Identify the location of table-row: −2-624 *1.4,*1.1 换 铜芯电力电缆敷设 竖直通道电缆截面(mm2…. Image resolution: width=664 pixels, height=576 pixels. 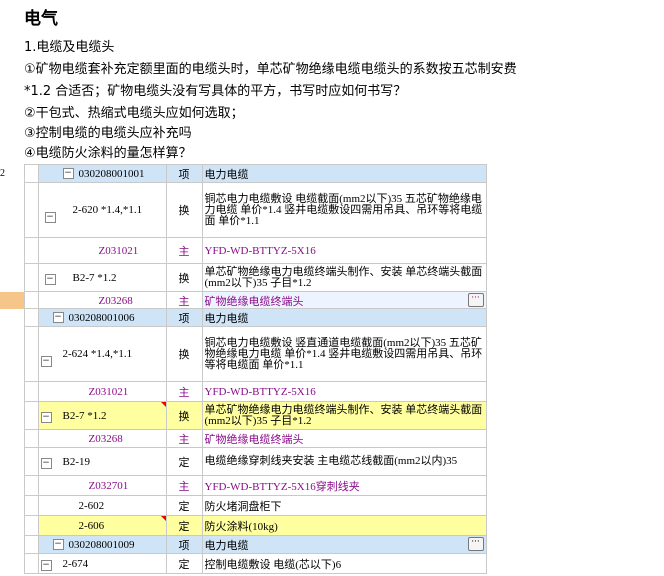
(243, 354).